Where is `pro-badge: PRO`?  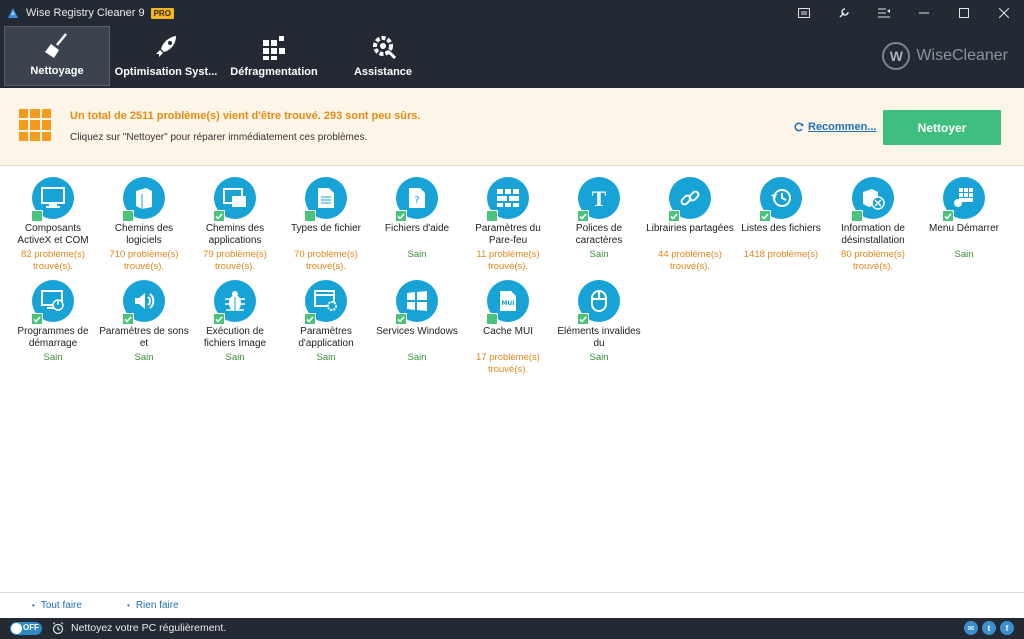
pro-badge: PRO is located at coordinates (162, 13).